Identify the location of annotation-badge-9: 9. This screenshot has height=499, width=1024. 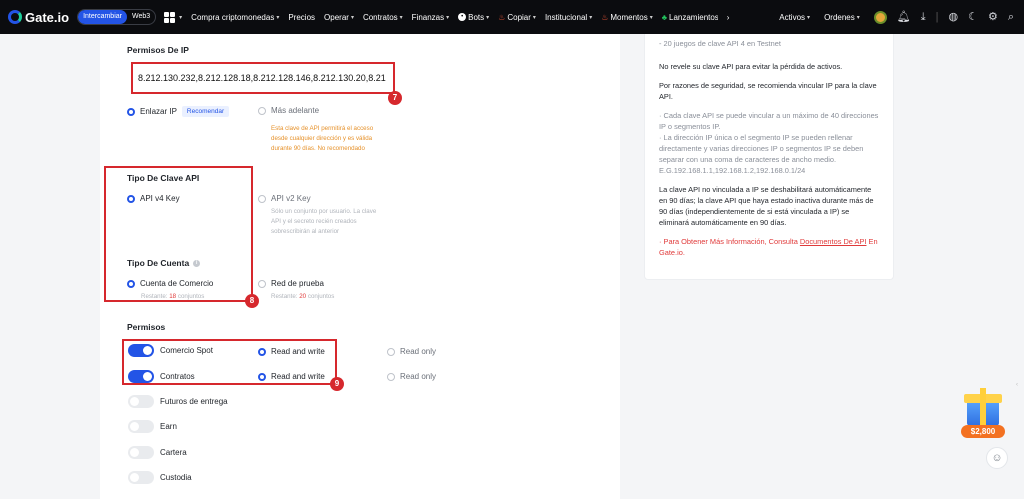
(337, 384).